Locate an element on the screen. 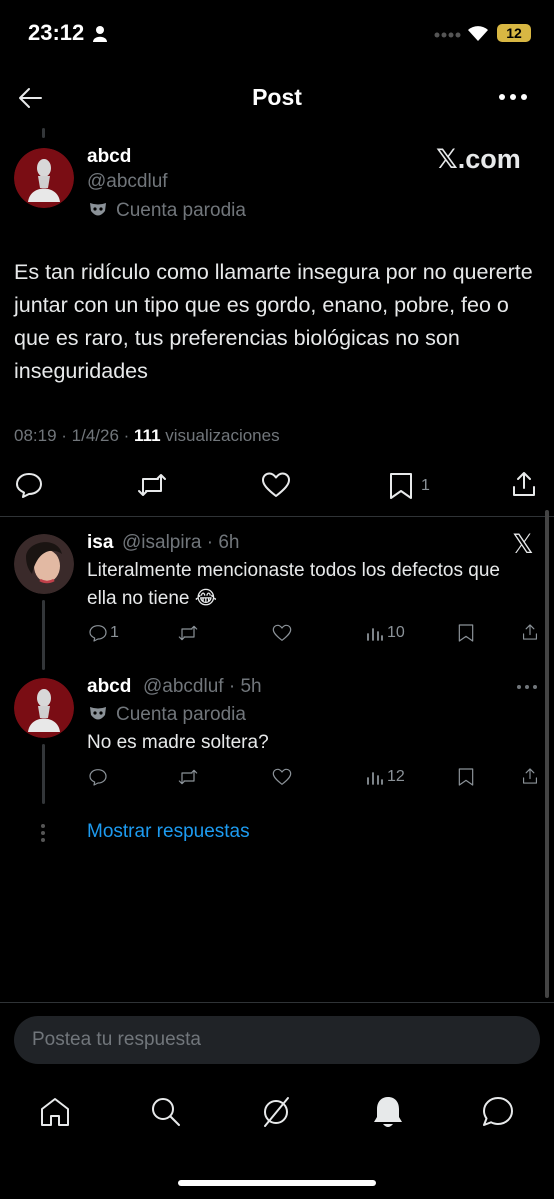 This screenshot has height=1199, width=554. thread-dots-icon is located at coordinates (43, 833).